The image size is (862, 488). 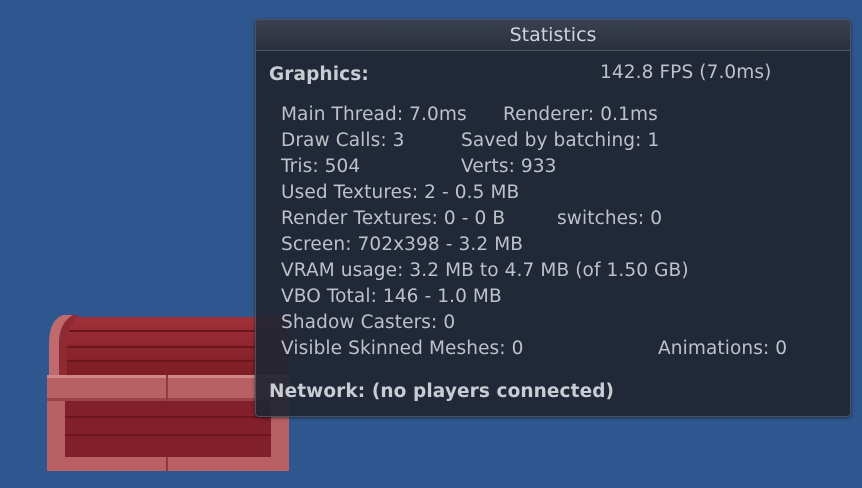 What do you see at coordinates (560, 140) in the screenshot?
I see `saved-by-batching-stat: Saved by batching: 1` at bounding box center [560, 140].